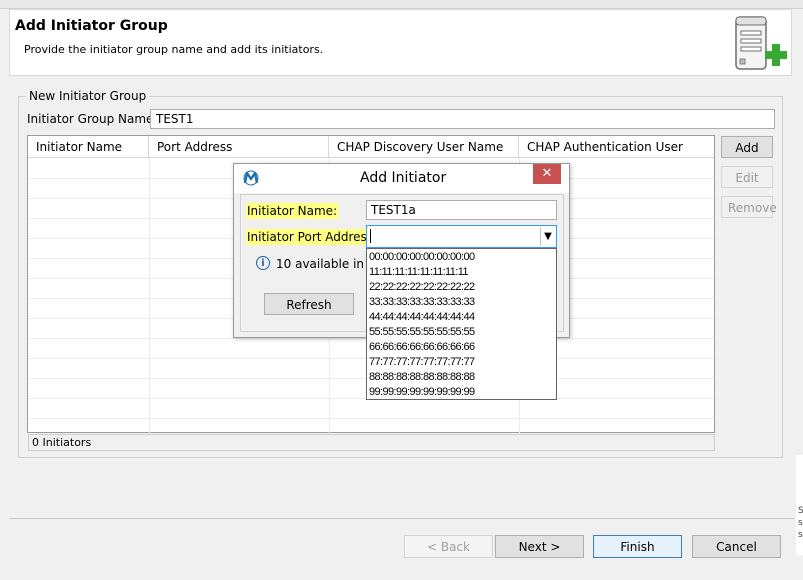 Image resolution: width=803 pixels, height=580 pixels. What do you see at coordinates (749, 207) in the screenshot?
I see `remove-initiator-button: Remove` at bounding box center [749, 207].